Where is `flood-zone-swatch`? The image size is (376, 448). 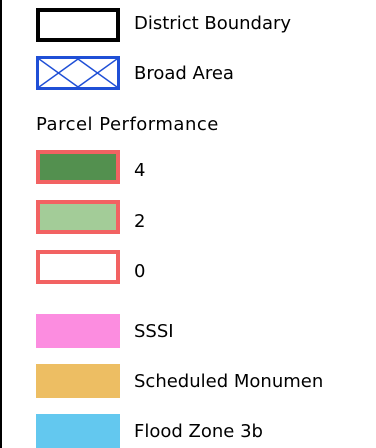
flood-zone-swatch is located at coordinates (78, 431).